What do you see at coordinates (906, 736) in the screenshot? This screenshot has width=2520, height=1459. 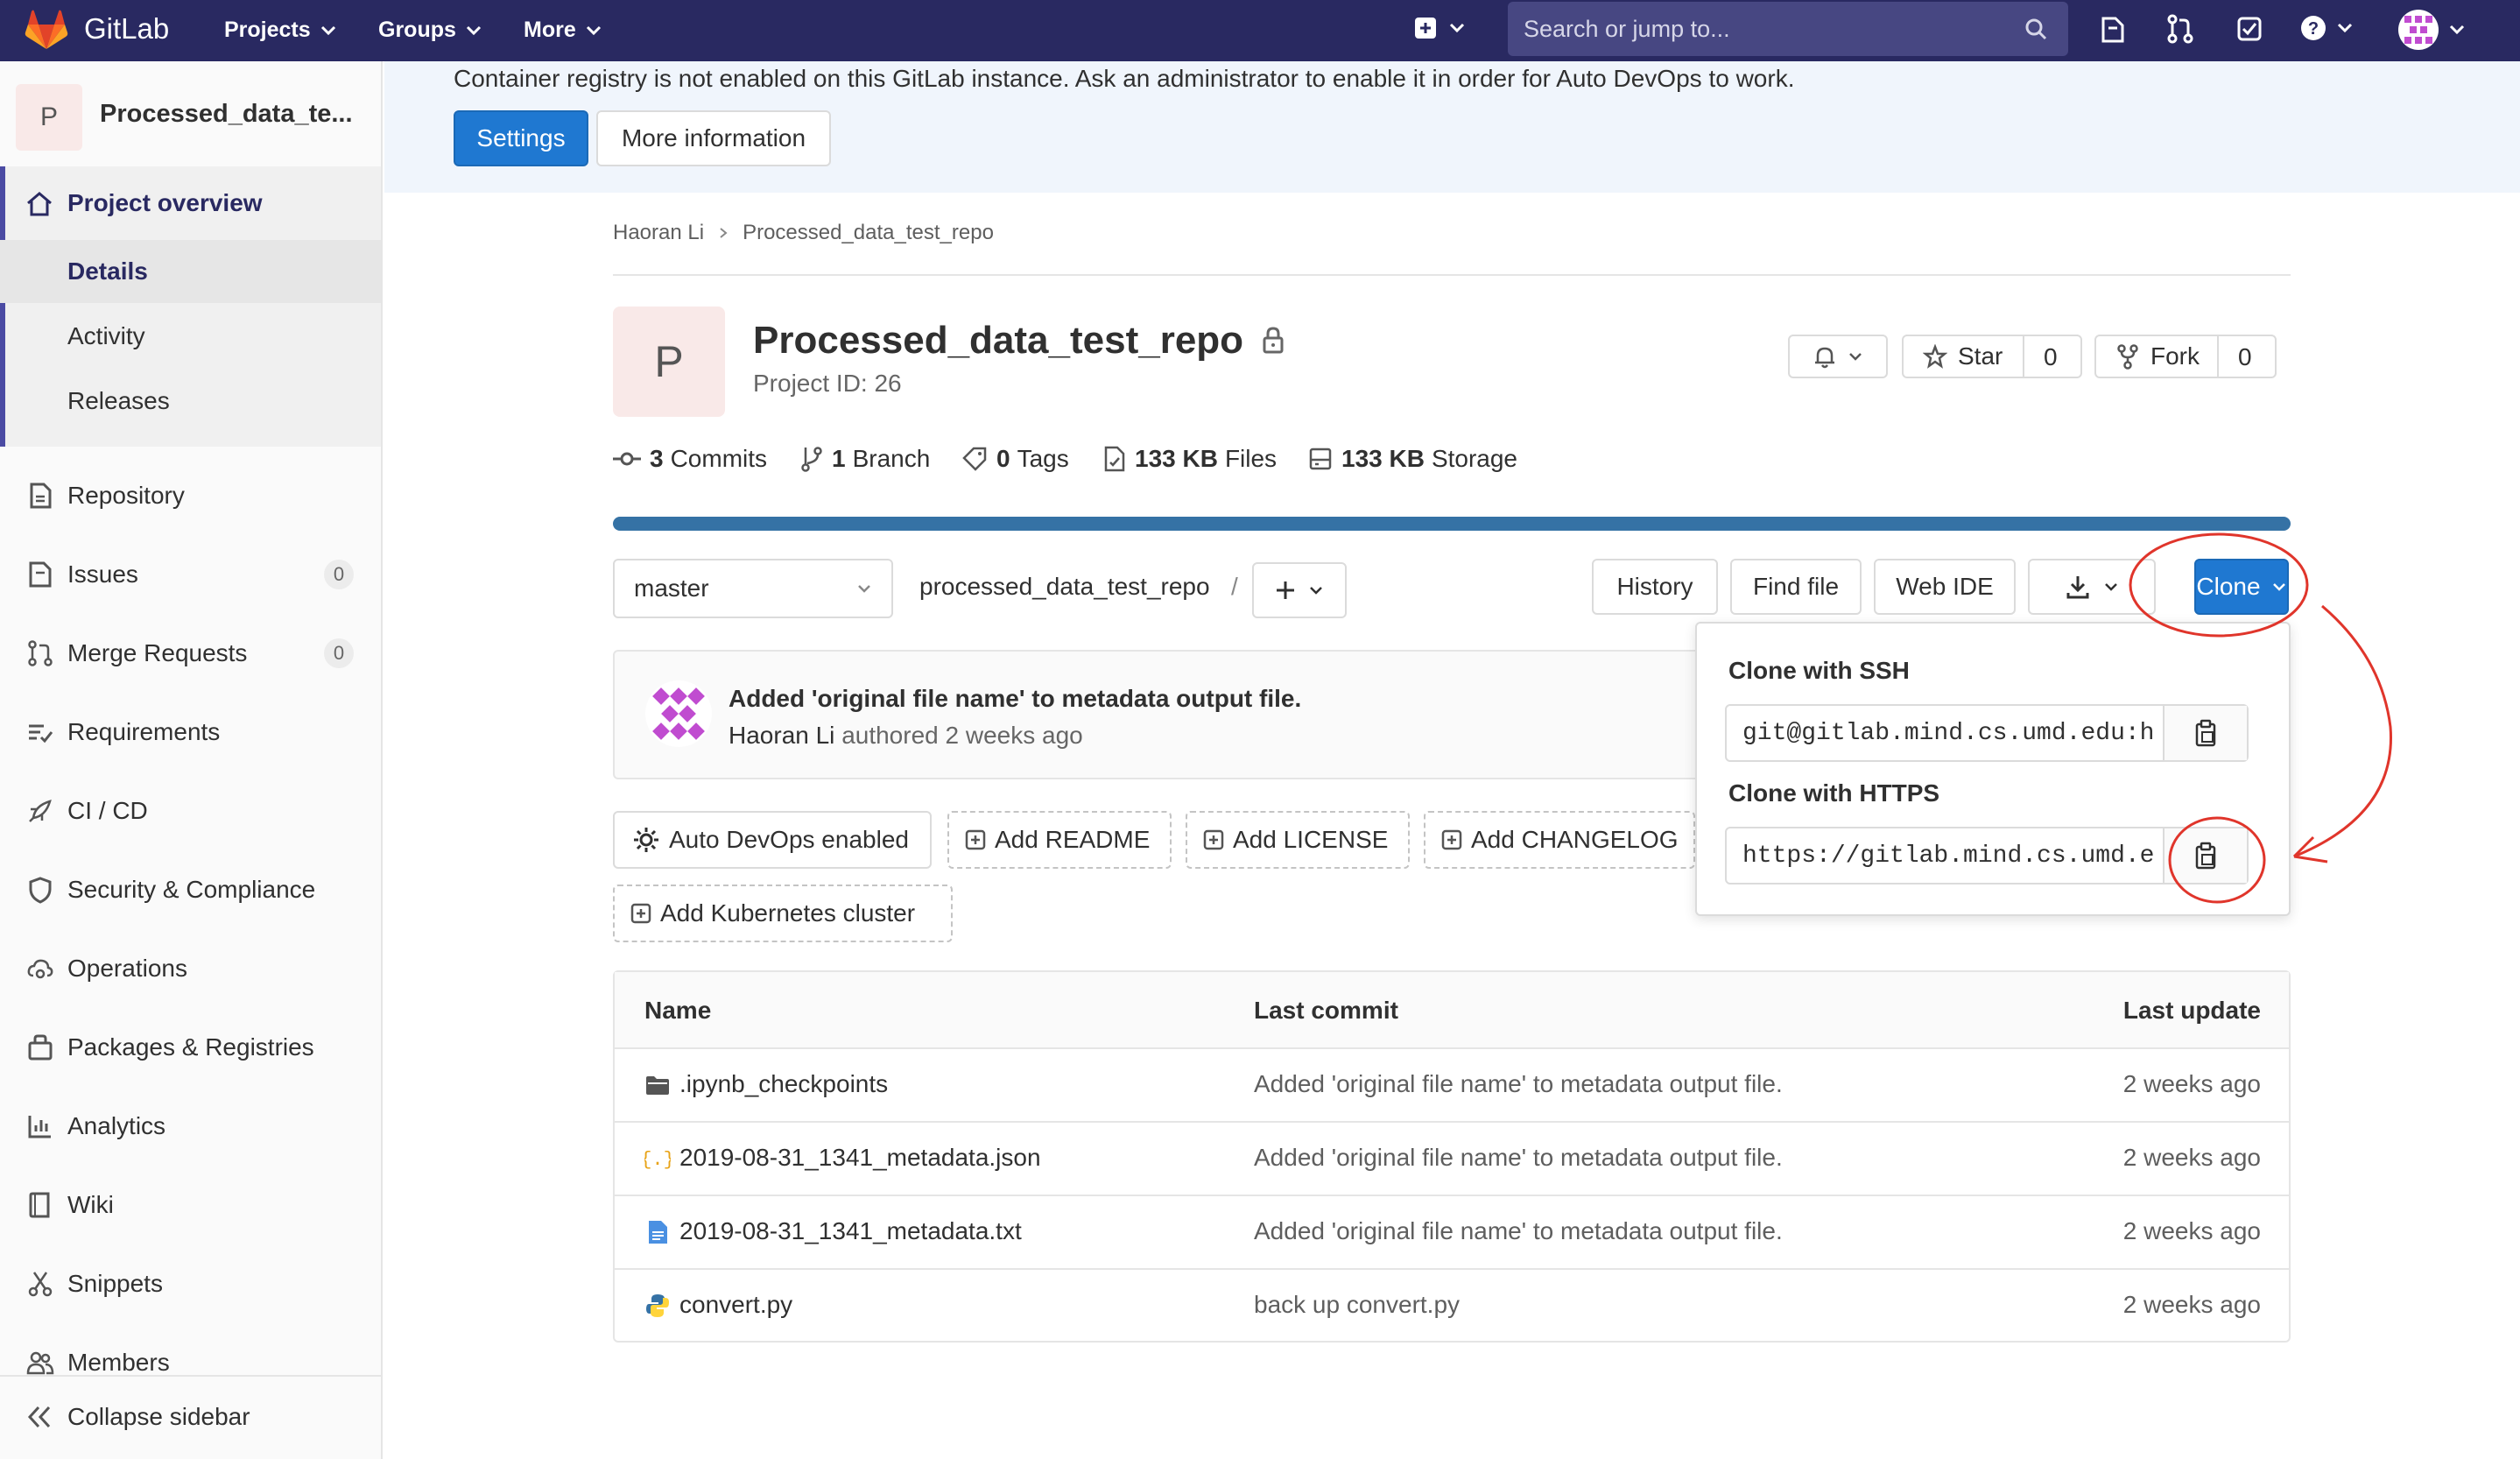 I see `commit-meta: Haoran Li authored 2 weeks ago` at bounding box center [906, 736].